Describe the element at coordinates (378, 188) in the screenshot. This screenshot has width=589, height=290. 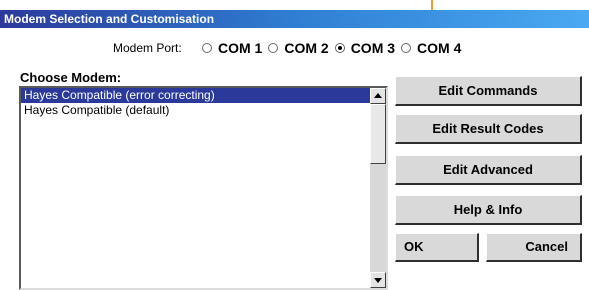
I see `vertical-scrollbar` at that location.